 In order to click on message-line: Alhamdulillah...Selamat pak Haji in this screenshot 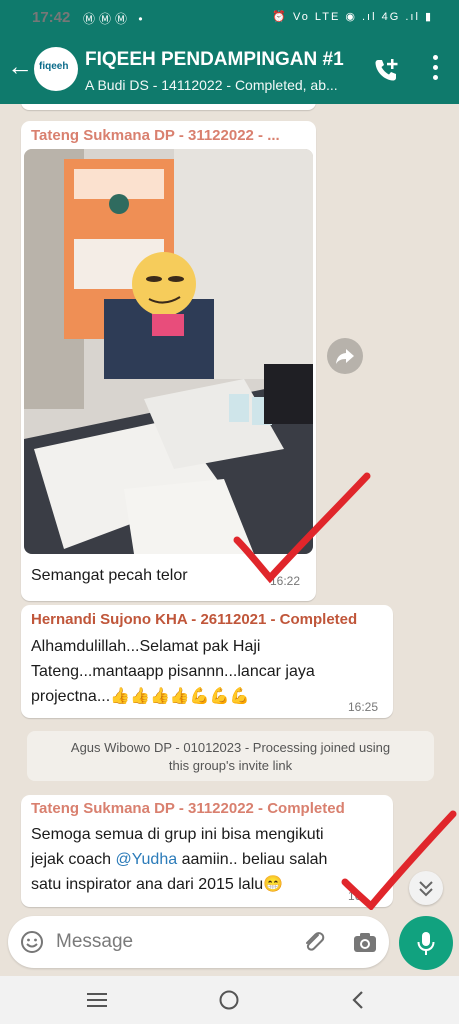, I will do `click(146, 646)`.